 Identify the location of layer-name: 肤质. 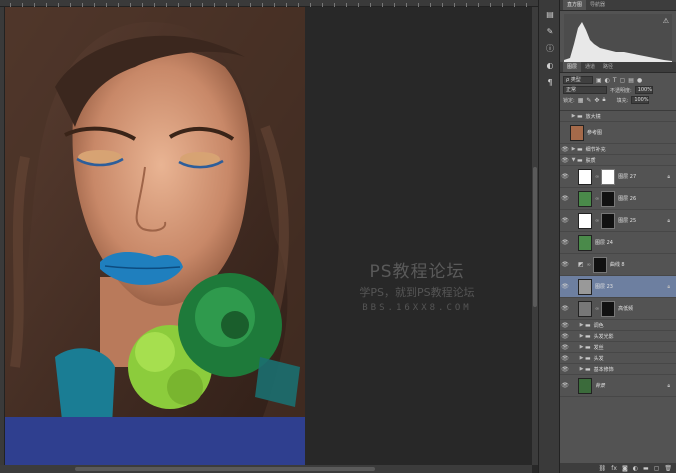
(591, 160).